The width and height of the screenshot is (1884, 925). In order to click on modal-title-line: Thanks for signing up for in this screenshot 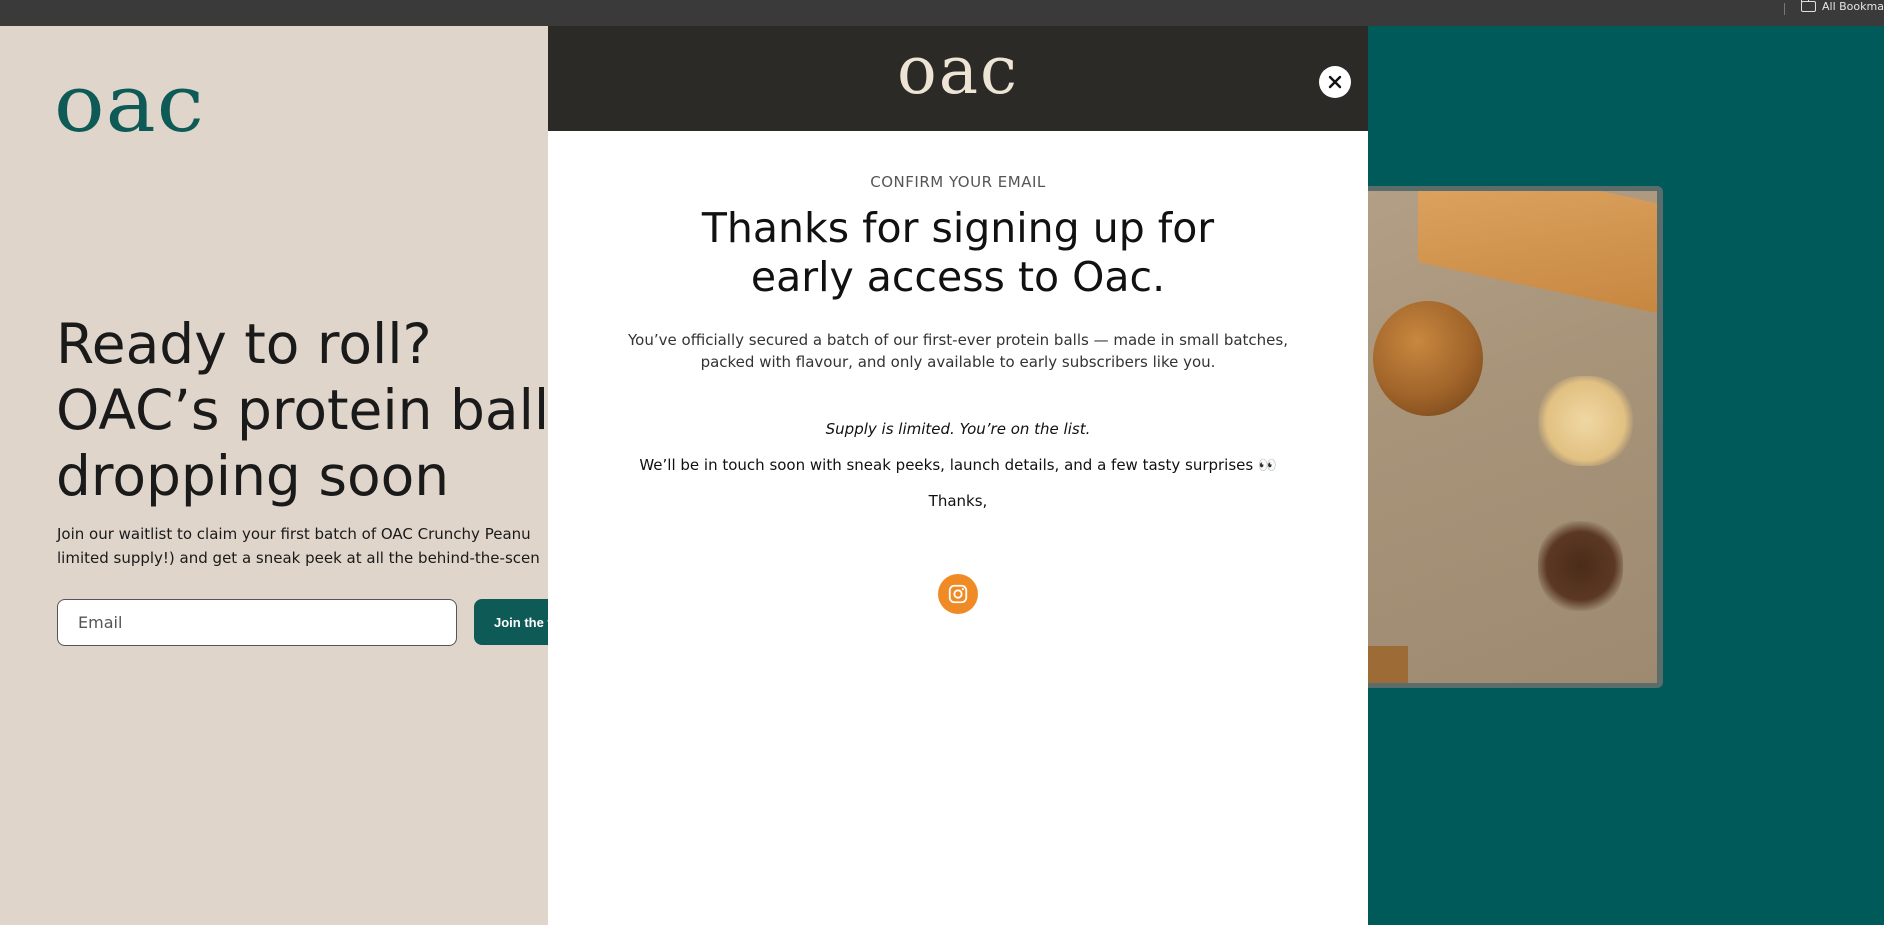, I will do `click(958, 228)`.